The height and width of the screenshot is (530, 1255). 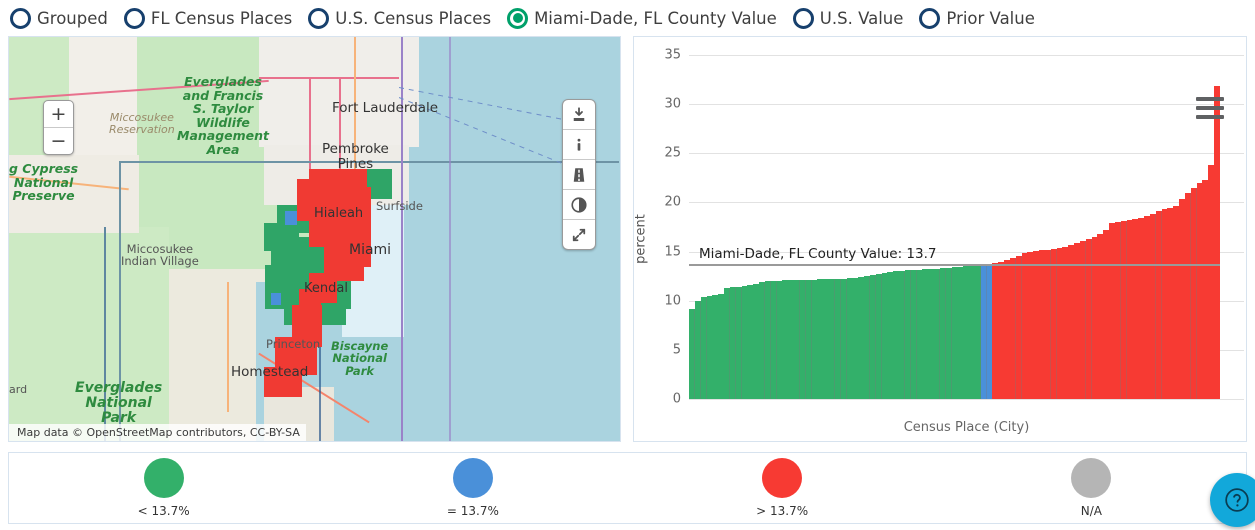 I want to click on y-axis-tick: 25, so click(x=672, y=153).